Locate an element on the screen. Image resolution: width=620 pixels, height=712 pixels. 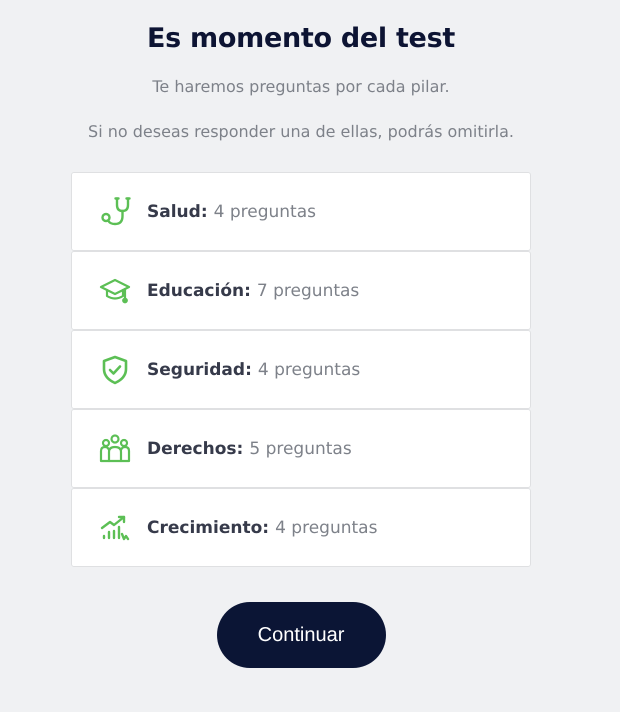
intro-text: Te haremos preguntas por cada pilar. is located at coordinates (301, 87).